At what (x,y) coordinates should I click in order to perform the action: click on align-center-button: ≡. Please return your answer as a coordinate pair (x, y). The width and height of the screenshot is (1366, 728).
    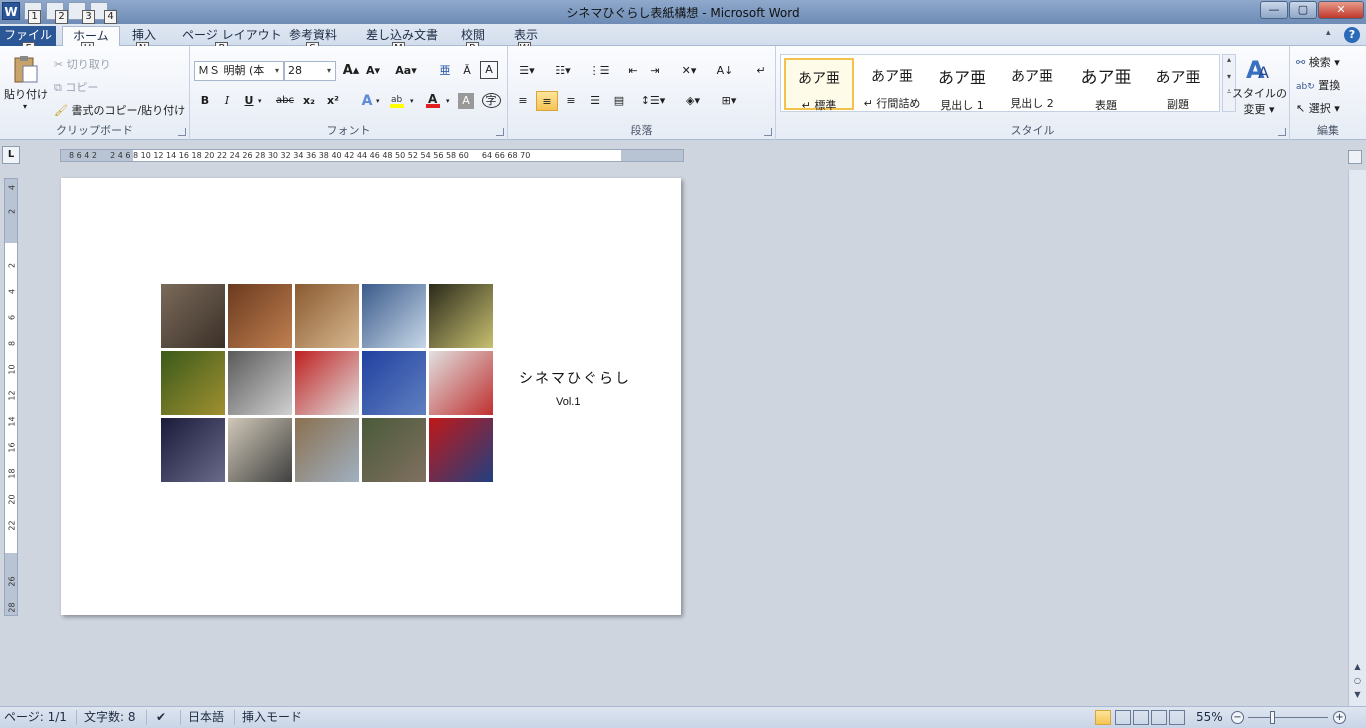
    Looking at the image, I should click on (547, 101).